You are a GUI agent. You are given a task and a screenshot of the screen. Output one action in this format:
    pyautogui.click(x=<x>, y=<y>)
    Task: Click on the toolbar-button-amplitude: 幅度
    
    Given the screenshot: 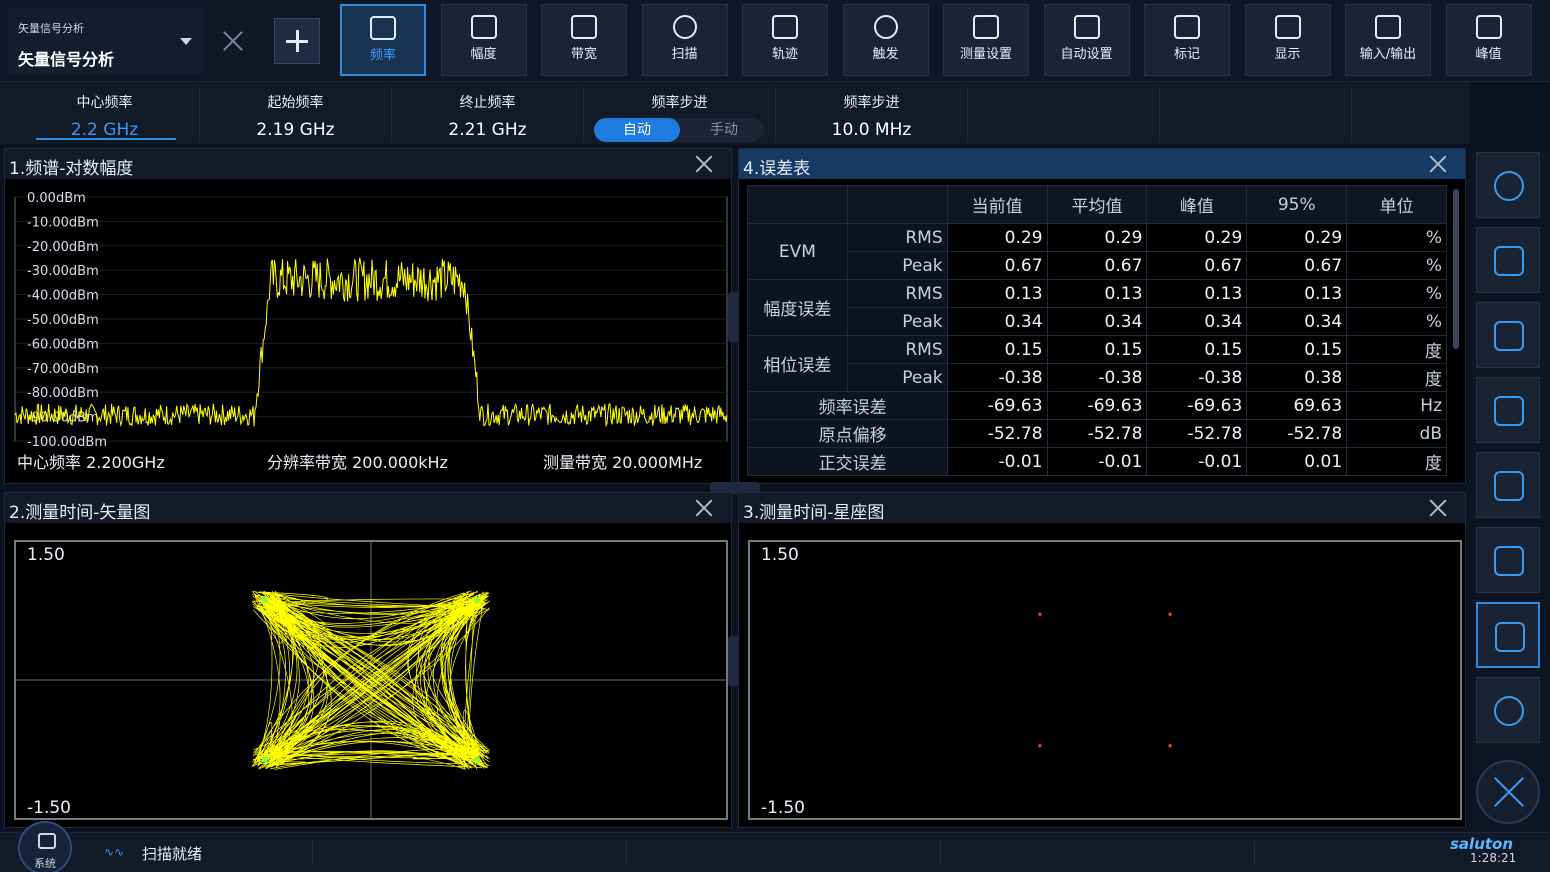 What is the action you would take?
    pyautogui.click(x=483, y=40)
    